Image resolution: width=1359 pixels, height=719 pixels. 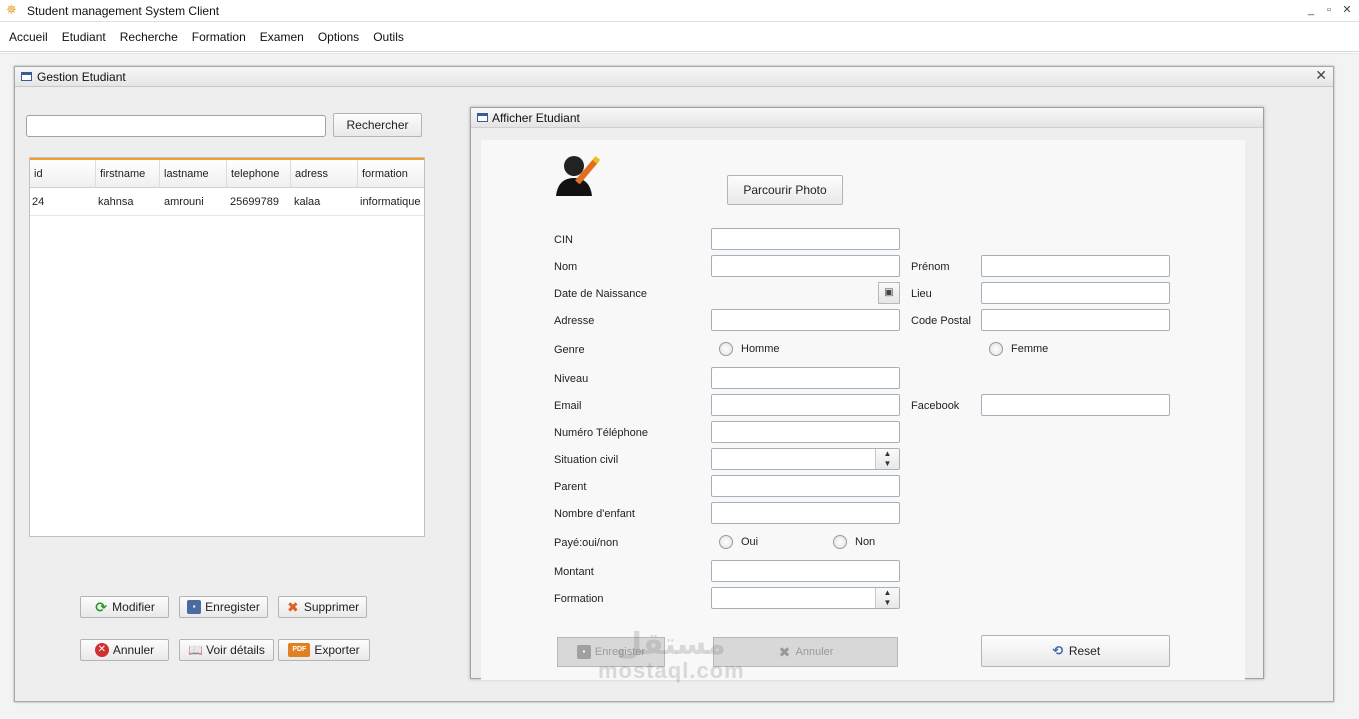 I want to click on rechercher-label: Rechercher, so click(x=377, y=125).